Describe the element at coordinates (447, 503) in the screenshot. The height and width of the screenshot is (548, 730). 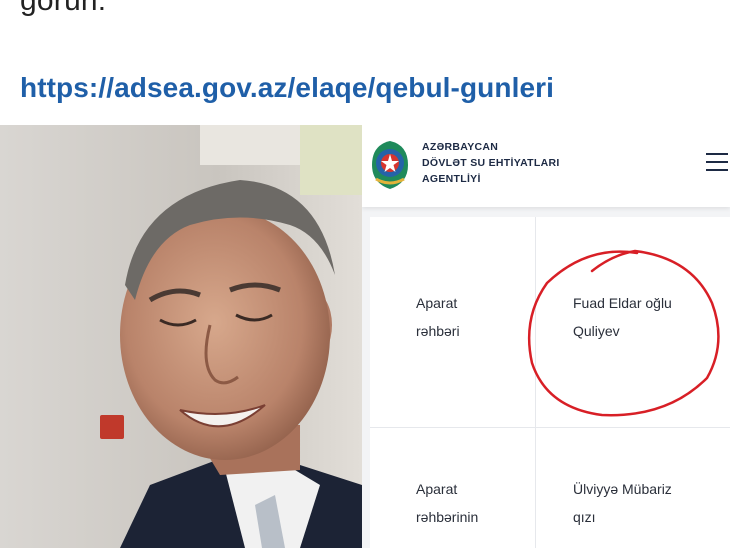
I see `table-cell-position: Aparat rəhbərinin` at that location.